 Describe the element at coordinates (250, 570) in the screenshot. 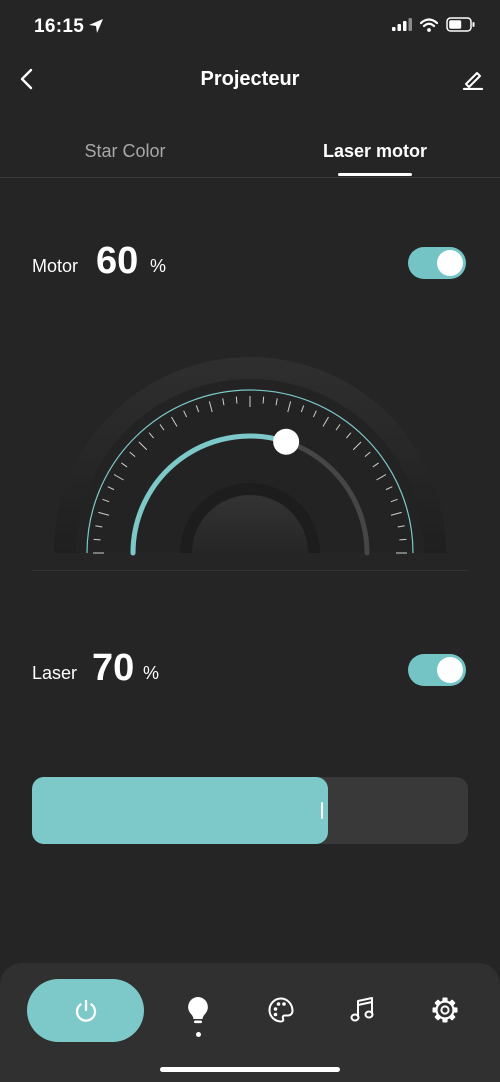

I see `section-divider` at that location.